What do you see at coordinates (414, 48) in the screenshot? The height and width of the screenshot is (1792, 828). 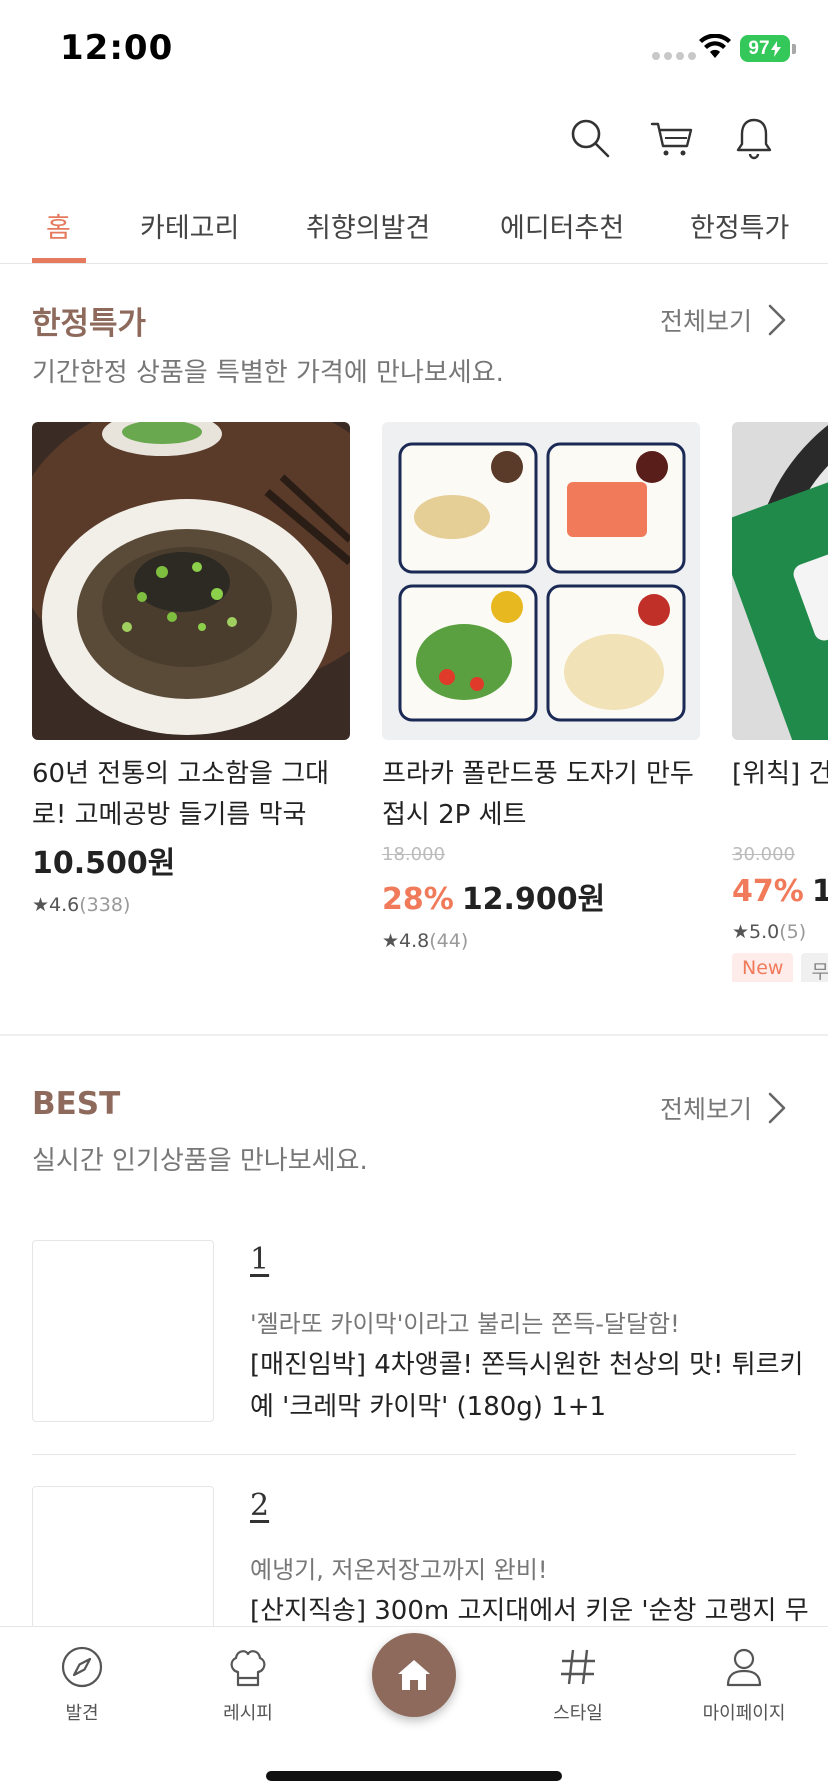 I see `status-bar: 12:00 97` at bounding box center [414, 48].